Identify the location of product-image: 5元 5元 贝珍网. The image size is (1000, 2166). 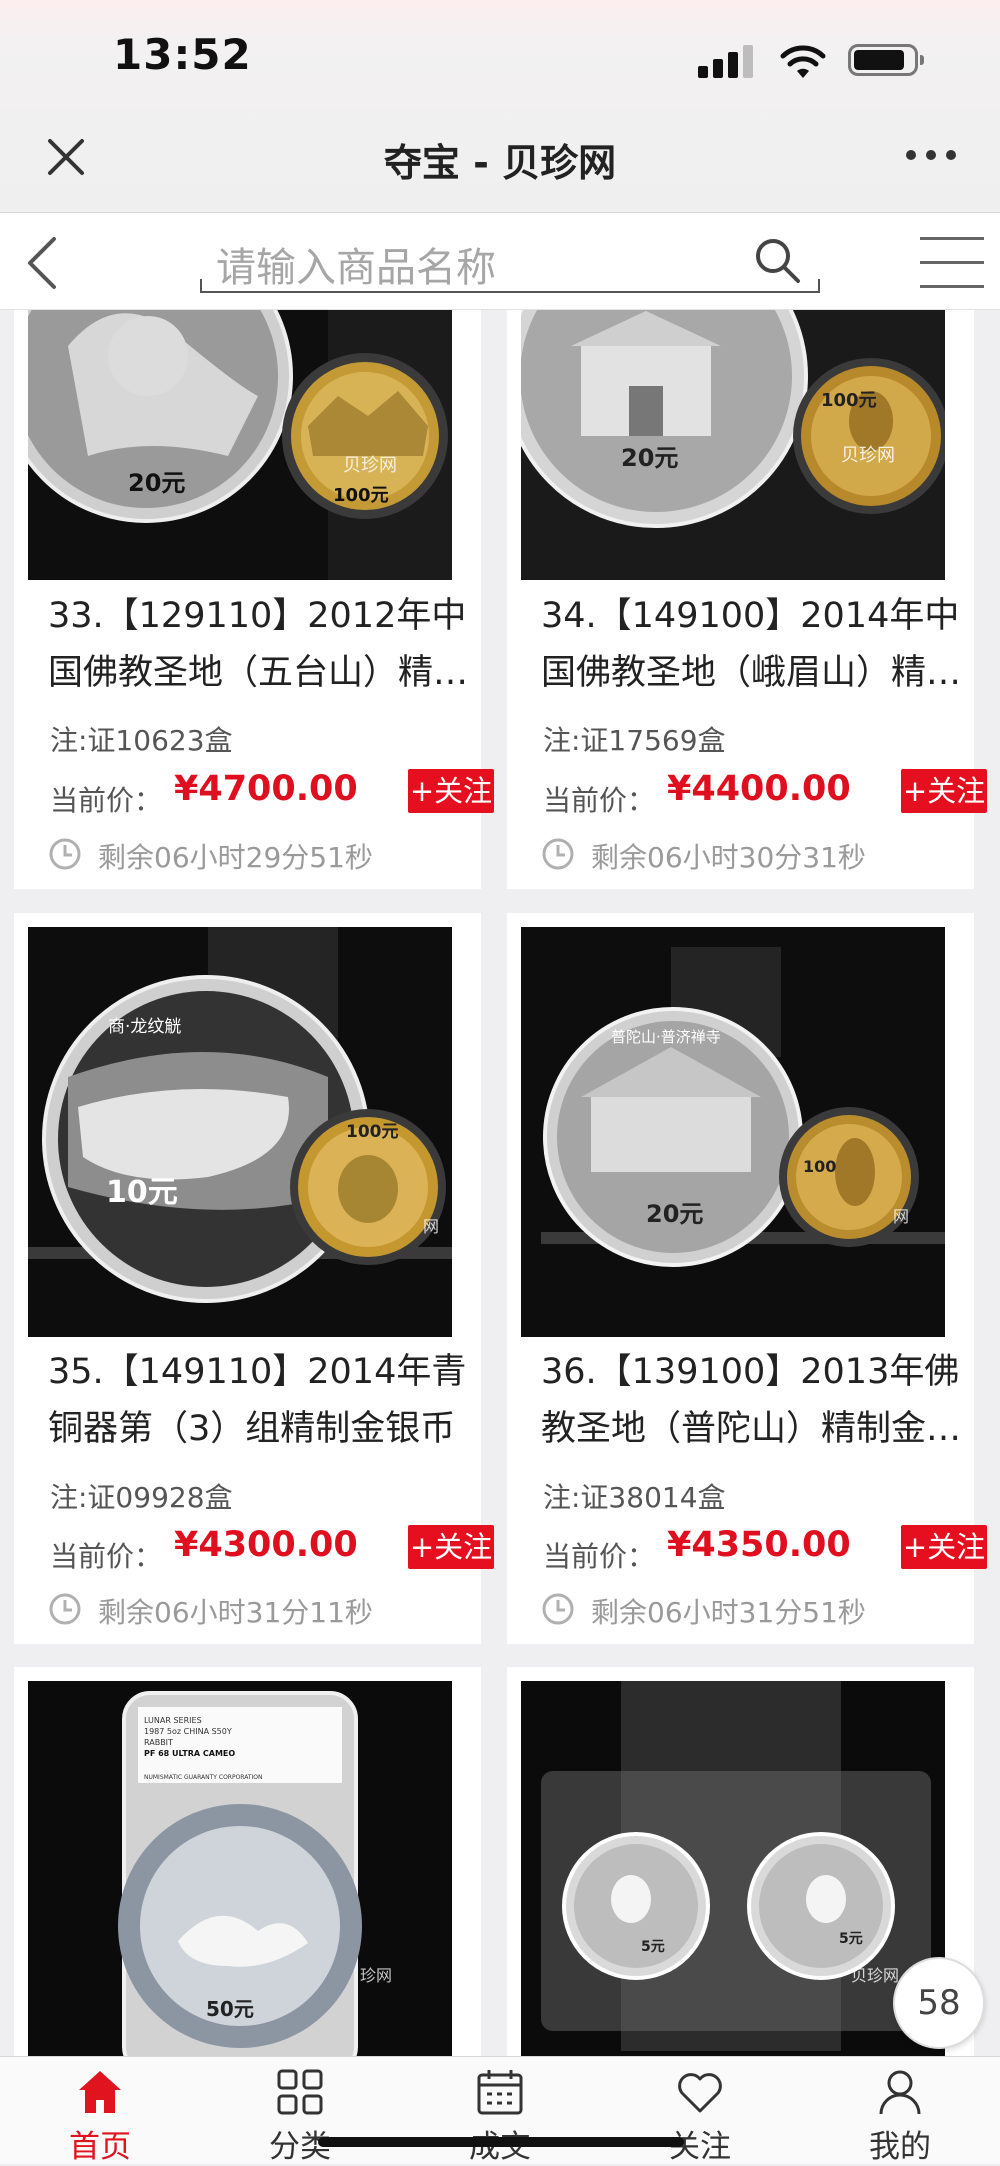
(733, 1868).